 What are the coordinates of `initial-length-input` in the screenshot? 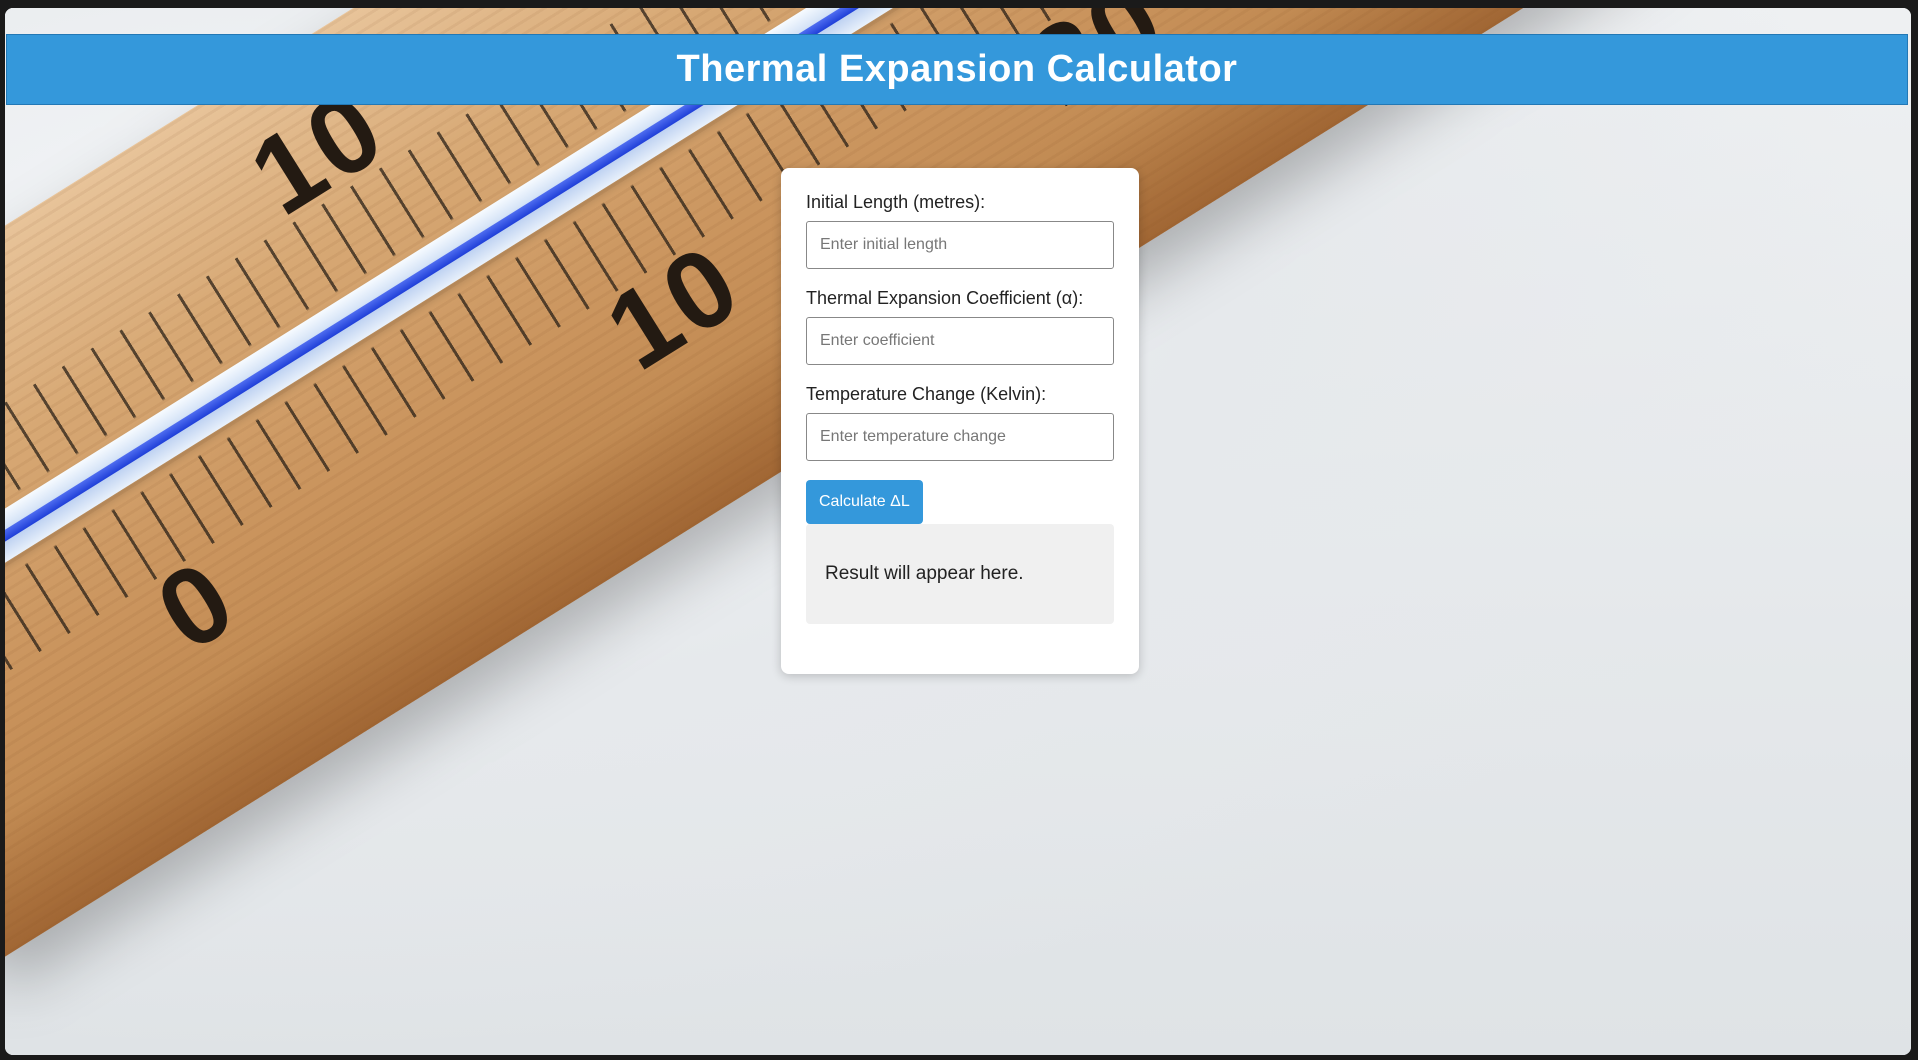 It's located at (960, 245).